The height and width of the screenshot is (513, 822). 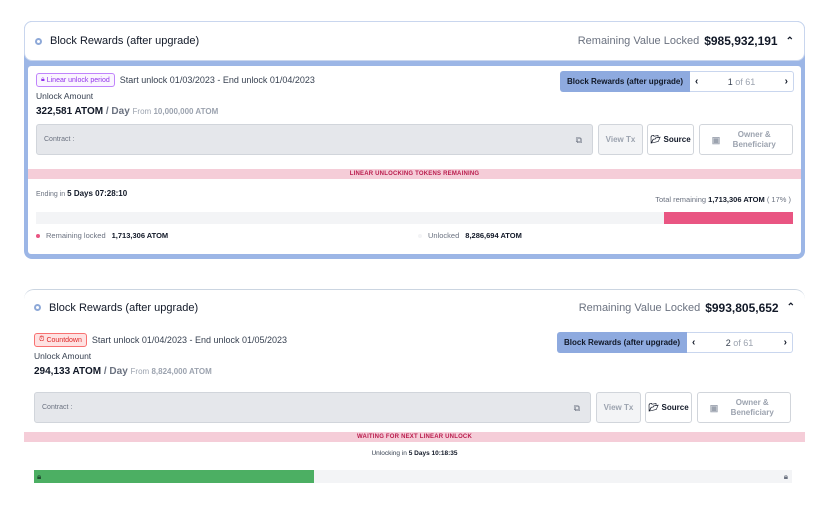 I want to click on status-banner: WAITING FOR NEXT LINEAR UNLOCK, so click(x=414, y=437).